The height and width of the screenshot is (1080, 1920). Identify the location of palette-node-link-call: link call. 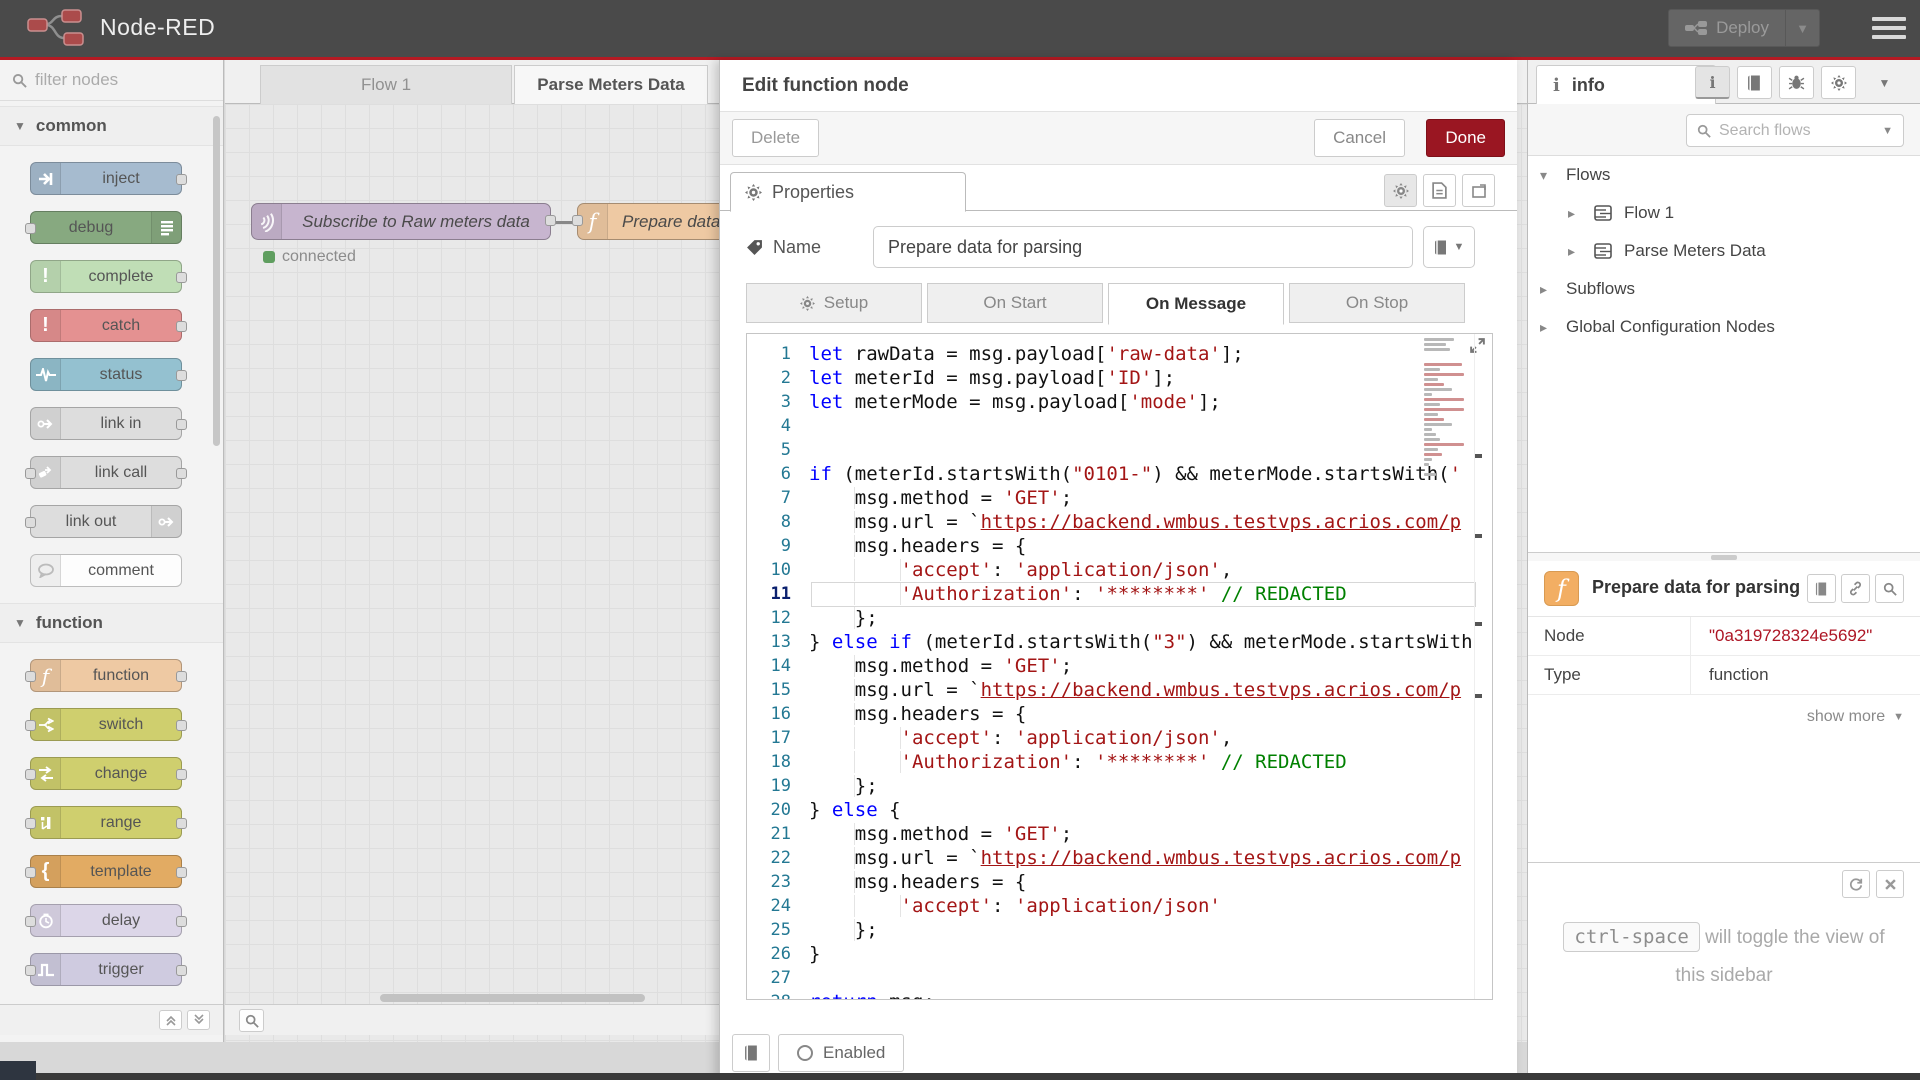
(106, 472).